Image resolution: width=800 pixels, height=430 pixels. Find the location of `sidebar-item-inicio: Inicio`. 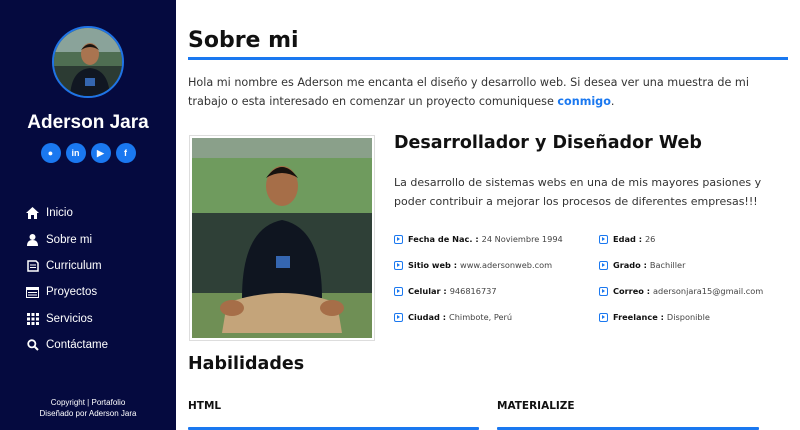

sidebar-item-inicio: Inicio is located at coordinates (67, 213).